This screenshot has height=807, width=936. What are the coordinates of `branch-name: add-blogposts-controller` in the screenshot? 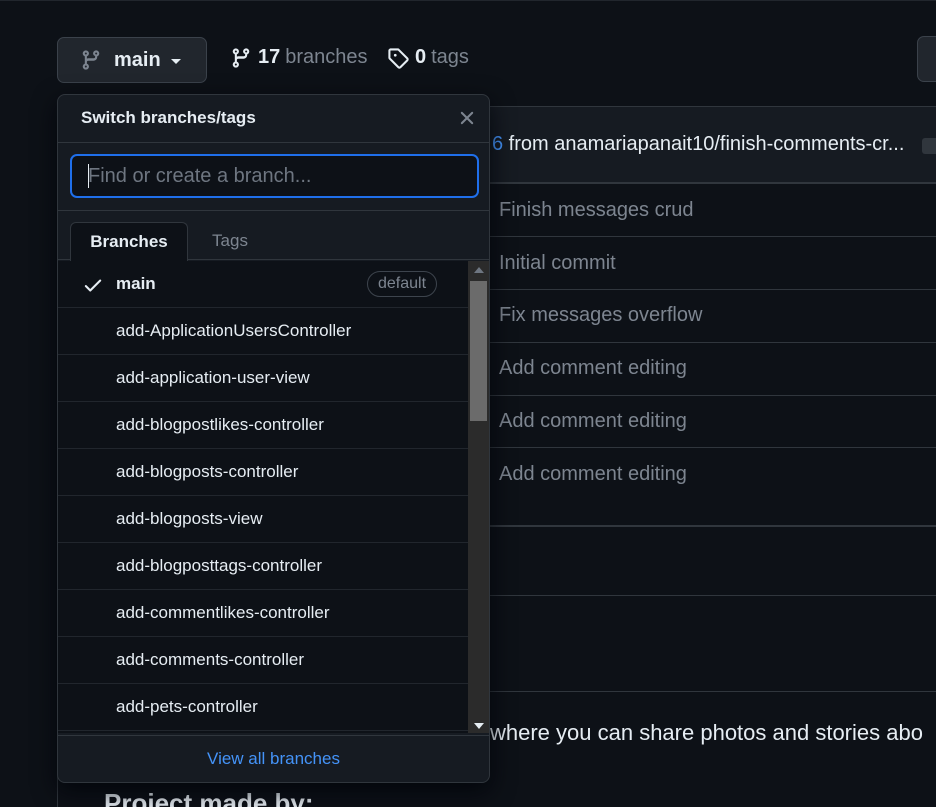 It's located at (207, 471).